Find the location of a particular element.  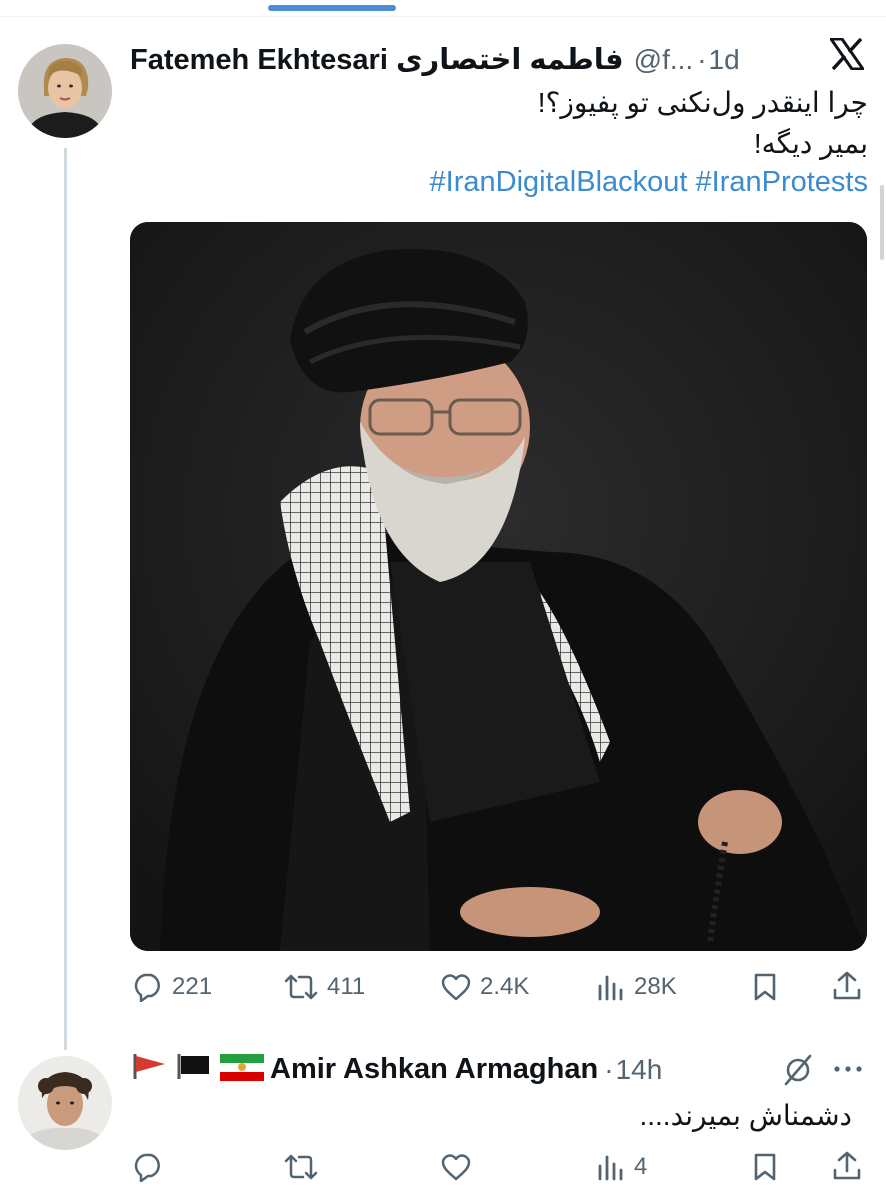

tweet-hashtags: #IranDigitalBlackout #IranProtests is located at coordinates (649, 182).